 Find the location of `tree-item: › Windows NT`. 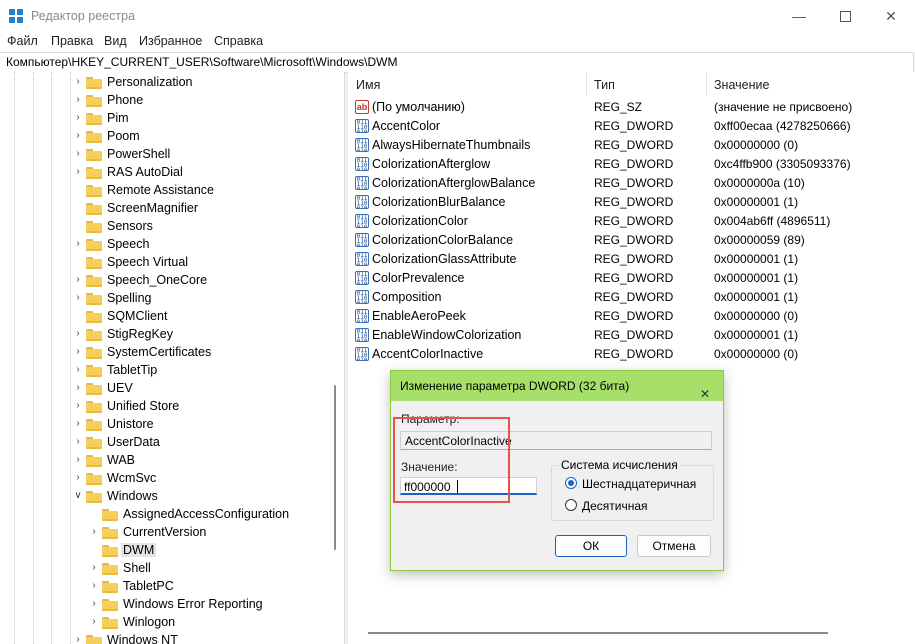

tree-item: › Windows NT is located at coordinates (165, 638).